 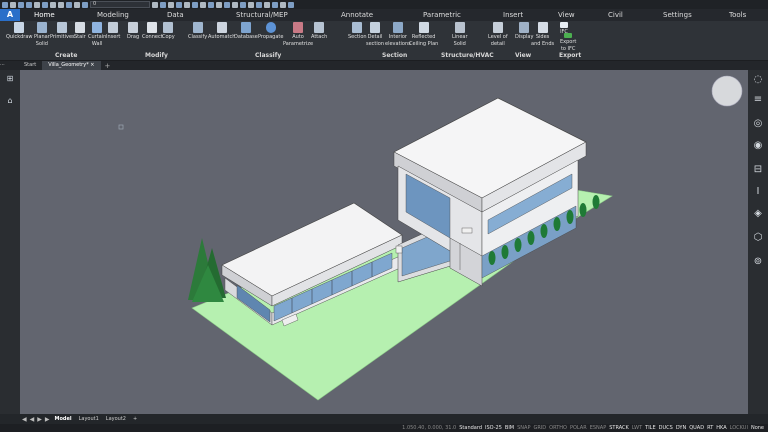 I want to click on tab-data: Data, so click(x=175, y=15).